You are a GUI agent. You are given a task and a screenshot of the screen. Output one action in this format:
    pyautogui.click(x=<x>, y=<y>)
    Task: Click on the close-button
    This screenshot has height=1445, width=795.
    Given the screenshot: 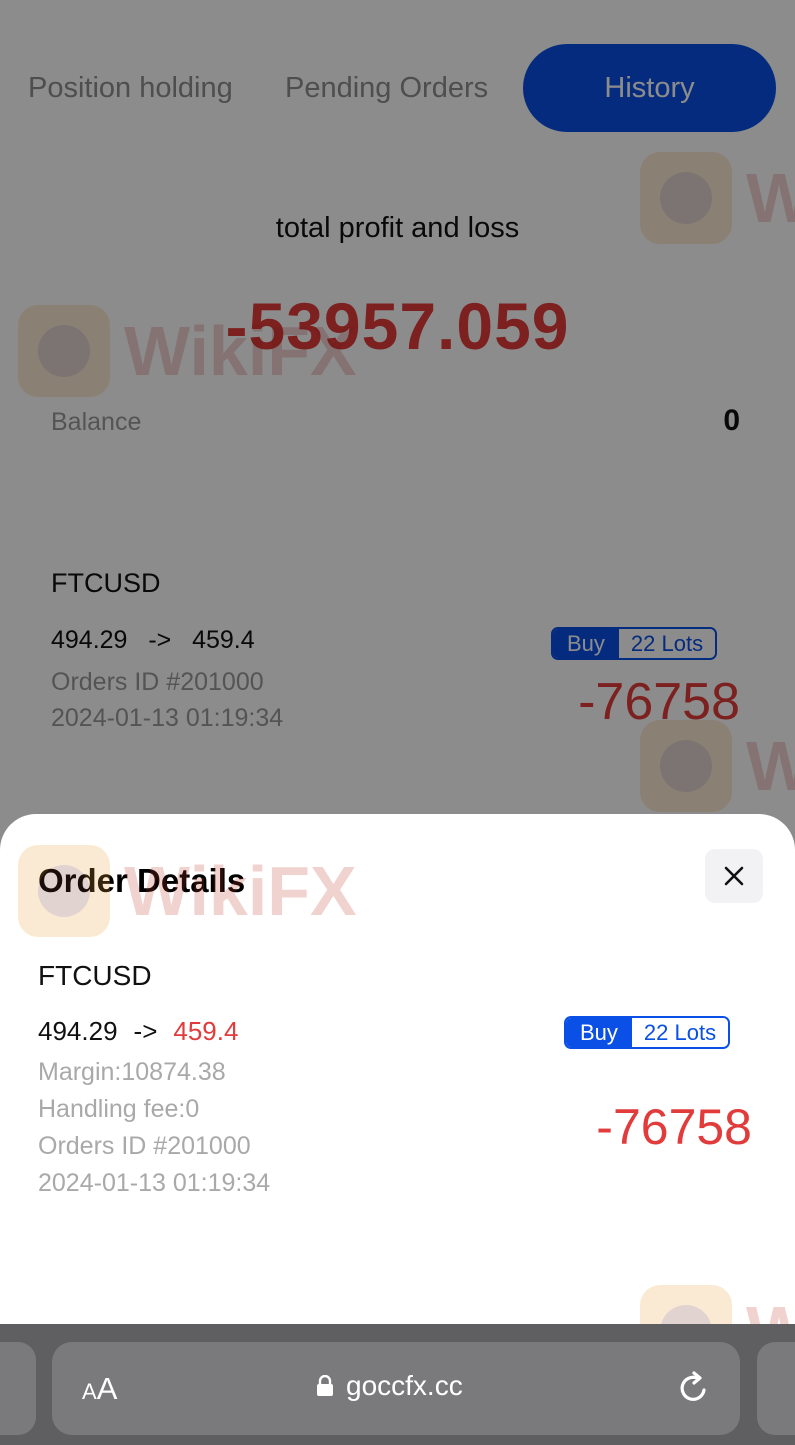 What is the action you would take?
    pyautogui.click(x=734, y=876)
    